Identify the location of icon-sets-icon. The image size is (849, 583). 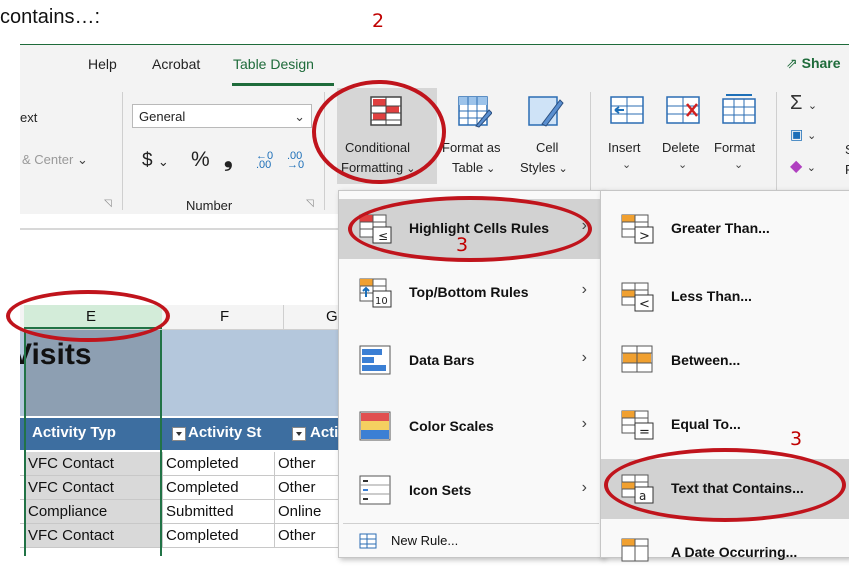
(375, 490).